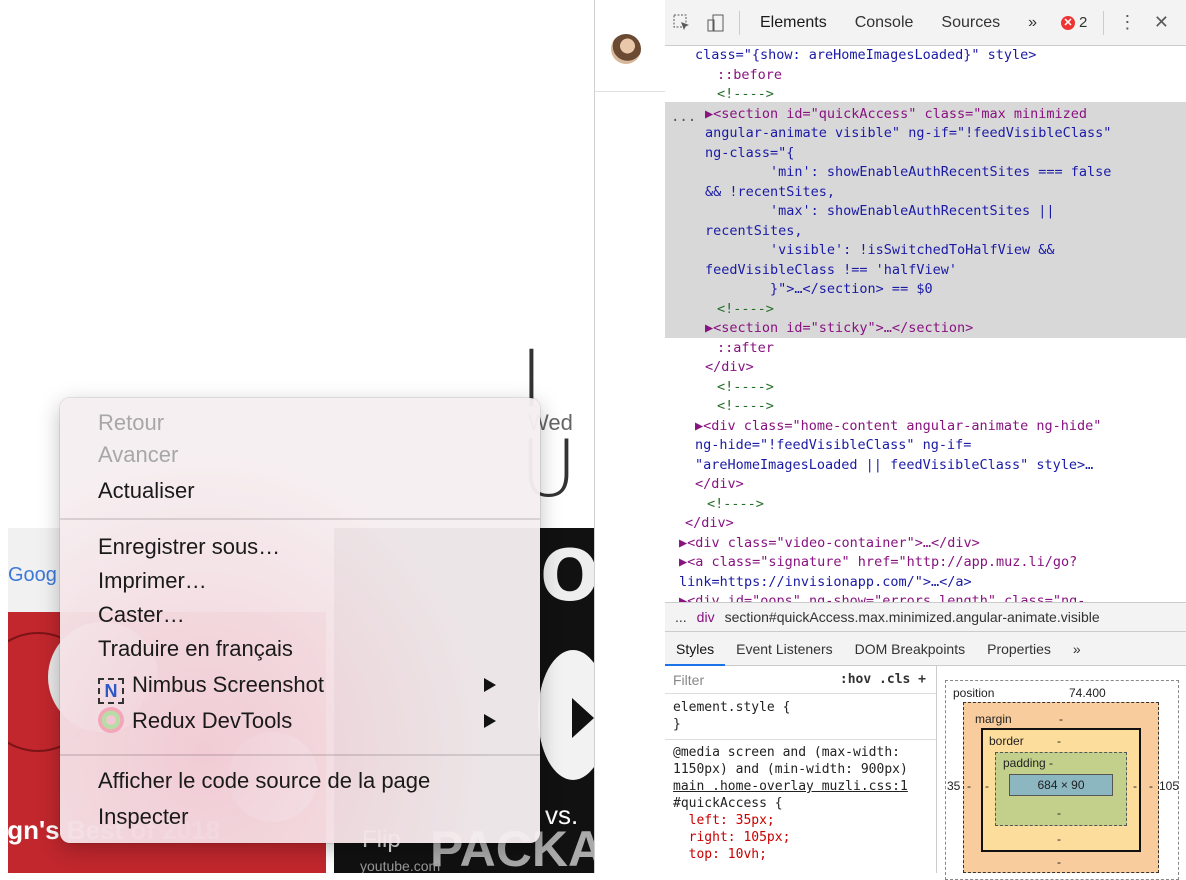 Image resolution: width=1186 pixels, height=880 pixels. Describe the element at coordinates (786, 752) in the screenshot. I see `style-line: @media screen and (max-width:` at that location.